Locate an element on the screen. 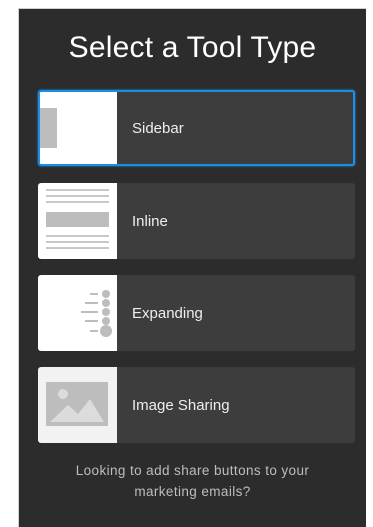  inline-thumbnail is located at coordinates (77, 221).